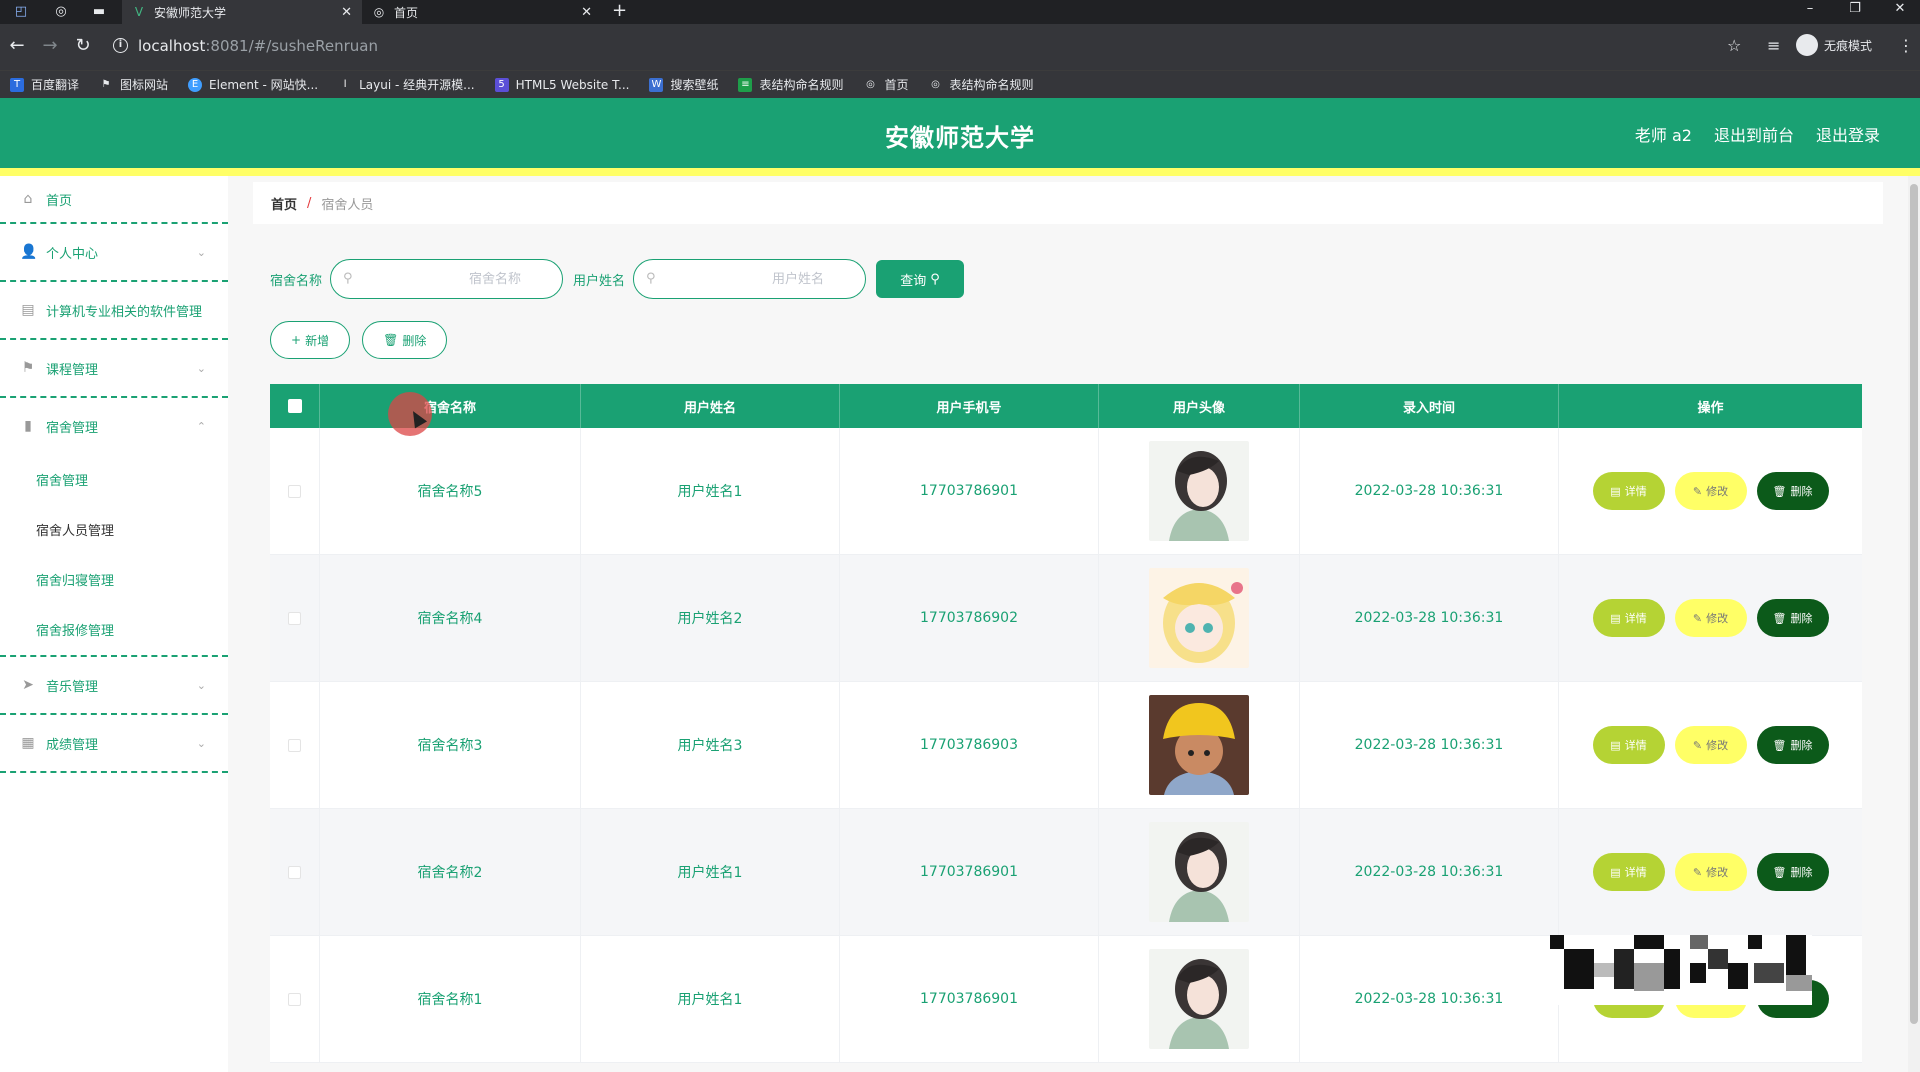 This screenshot has width=1920, height=1072. Describe the element at coordinates (114, 743) in the screenshot. I see `sidebar-item-grades: ▦ 成绩管理 ⌄` at that location.